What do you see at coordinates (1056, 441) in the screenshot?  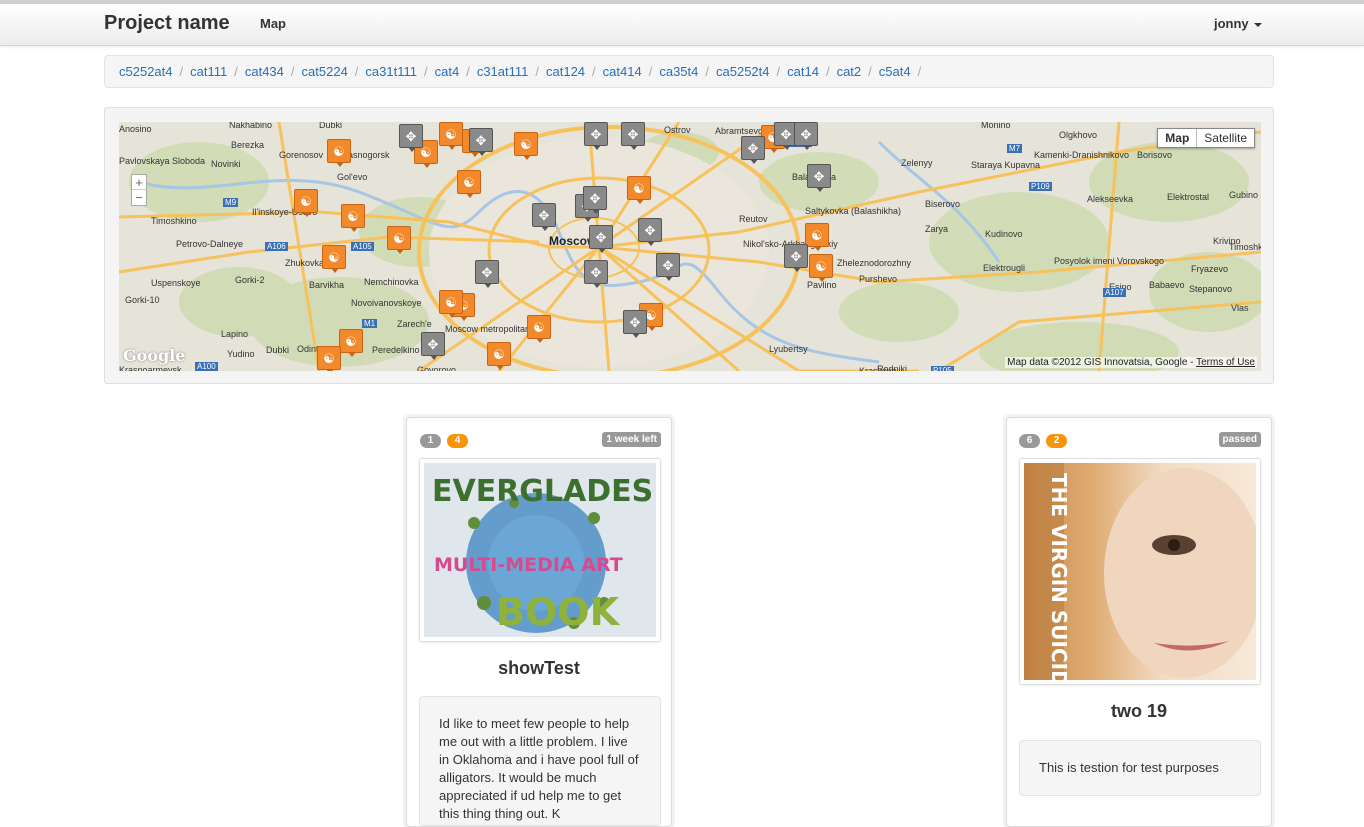 I see `requests-badge: 2` at bounding box center [1056, 441].